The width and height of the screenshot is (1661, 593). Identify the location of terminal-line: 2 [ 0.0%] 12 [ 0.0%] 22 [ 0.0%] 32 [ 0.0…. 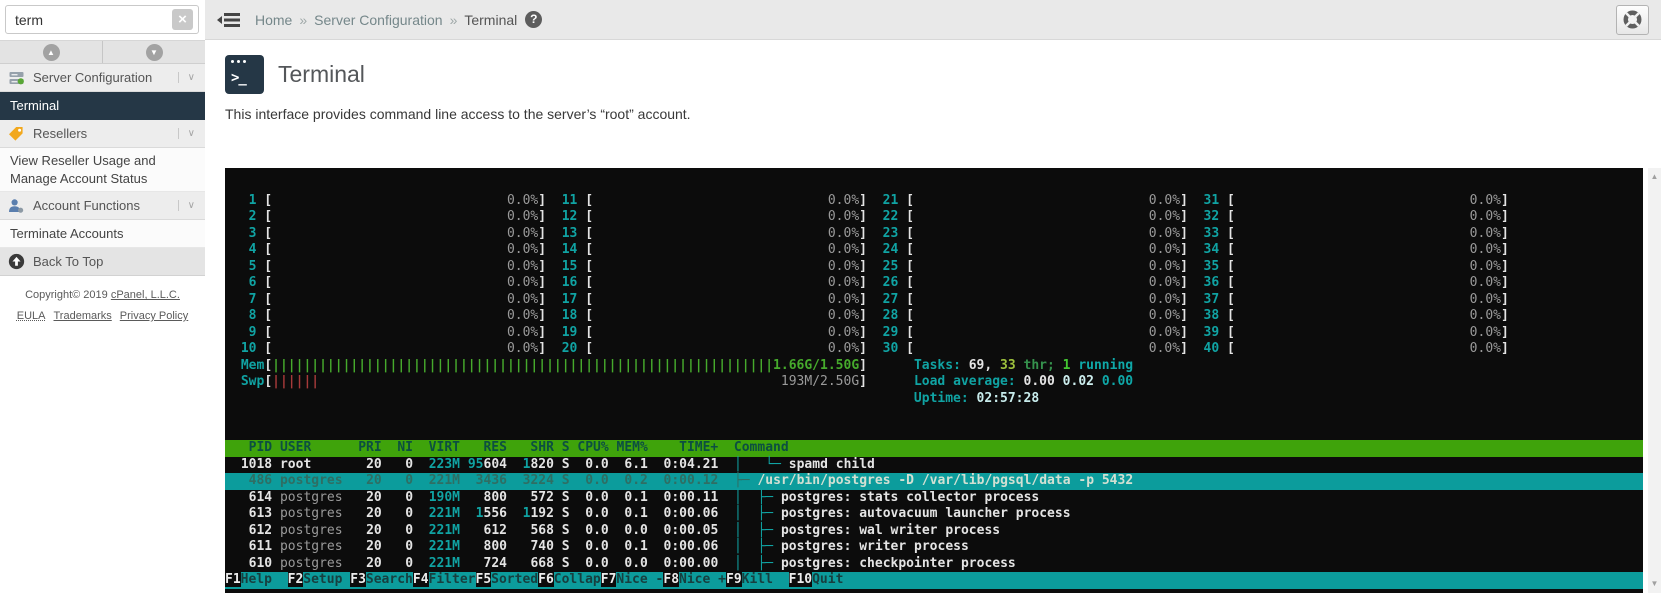
(874, 216).